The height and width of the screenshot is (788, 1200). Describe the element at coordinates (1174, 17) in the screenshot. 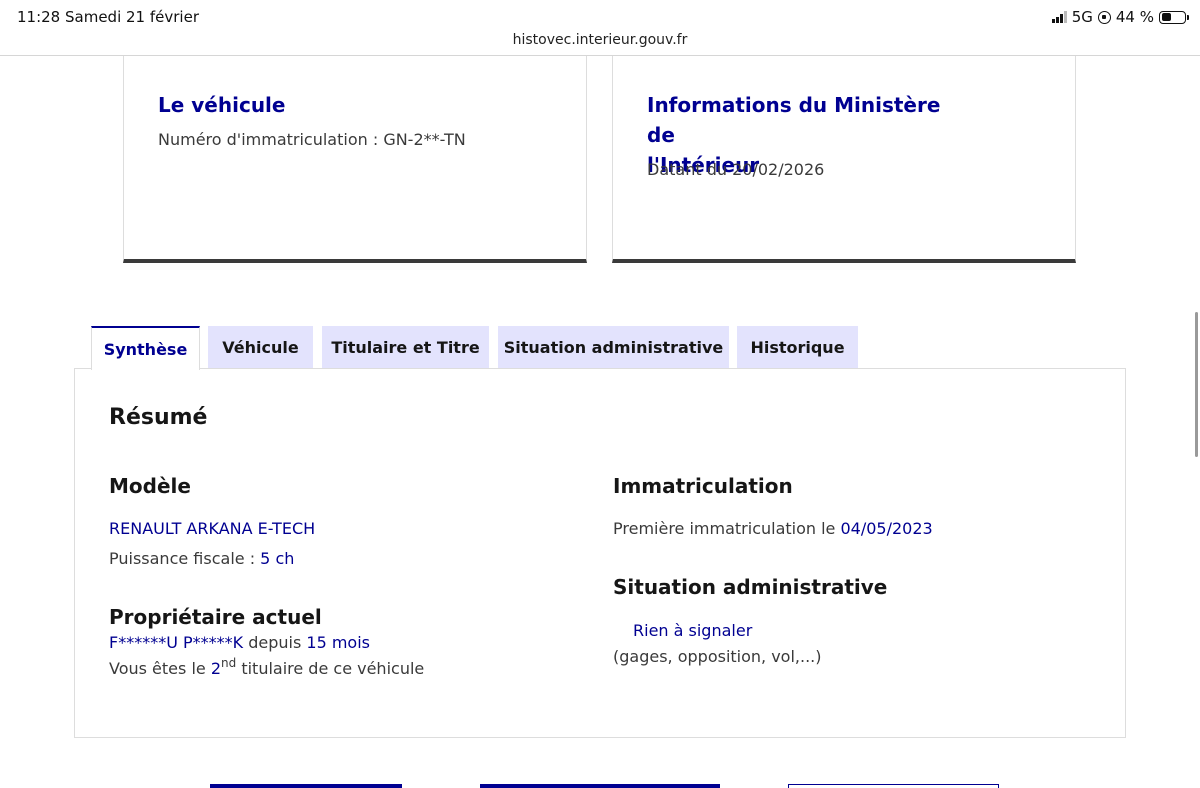

I see `battery-icon` at that location.